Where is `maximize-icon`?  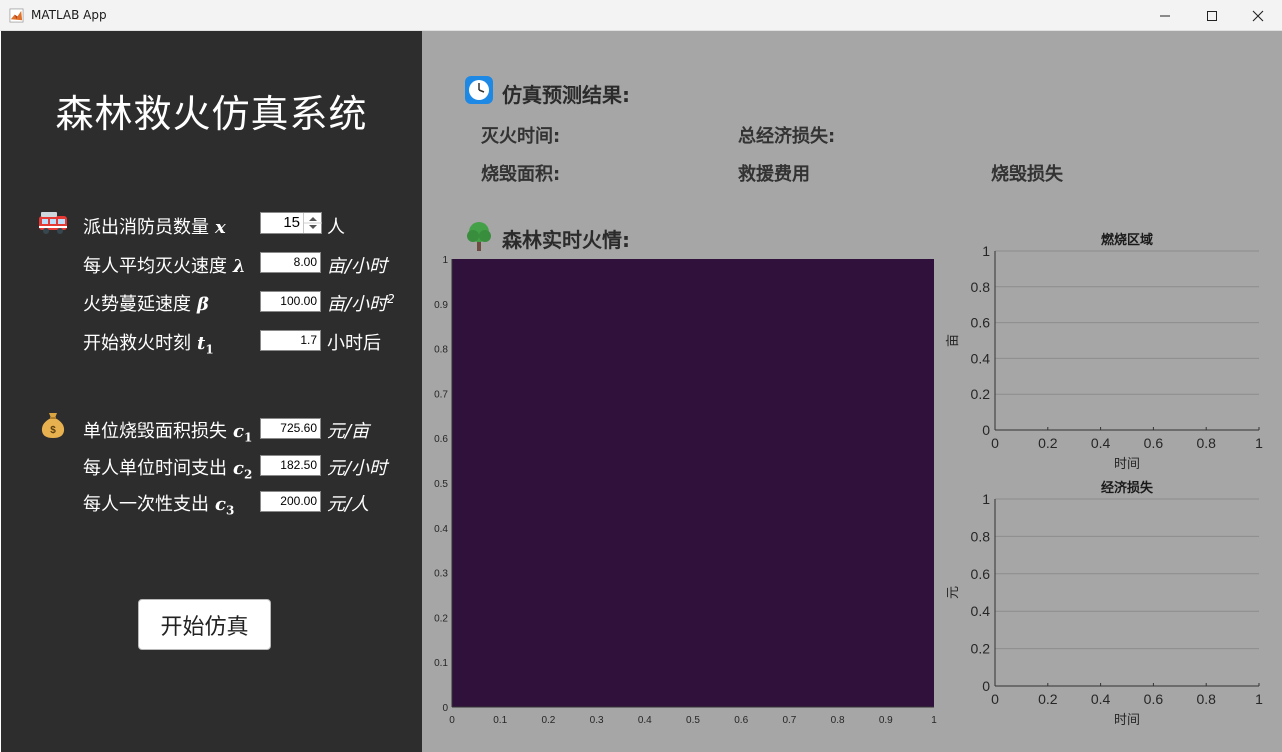
maximize-icon is located at coordinates (1212, 15).